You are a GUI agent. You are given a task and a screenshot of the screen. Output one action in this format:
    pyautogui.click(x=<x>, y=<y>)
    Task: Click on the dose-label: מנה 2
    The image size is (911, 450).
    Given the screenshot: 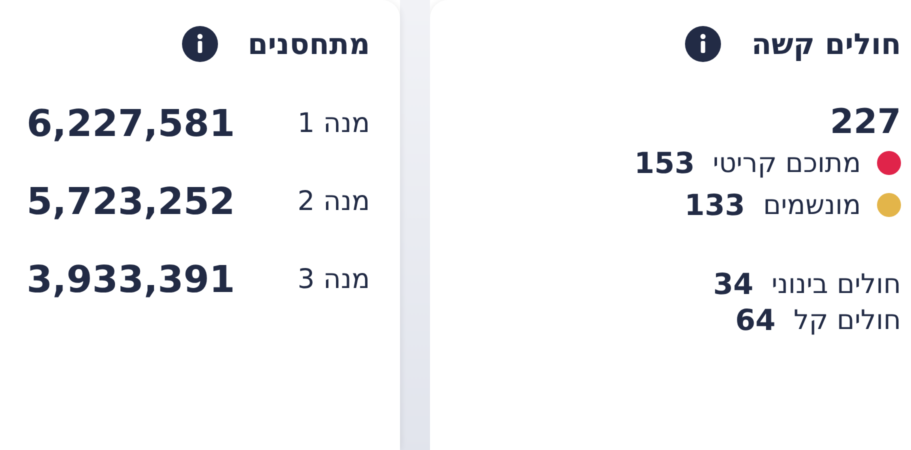 What is the action you would take?
    pyautogui.click(x=333, y=201)
    